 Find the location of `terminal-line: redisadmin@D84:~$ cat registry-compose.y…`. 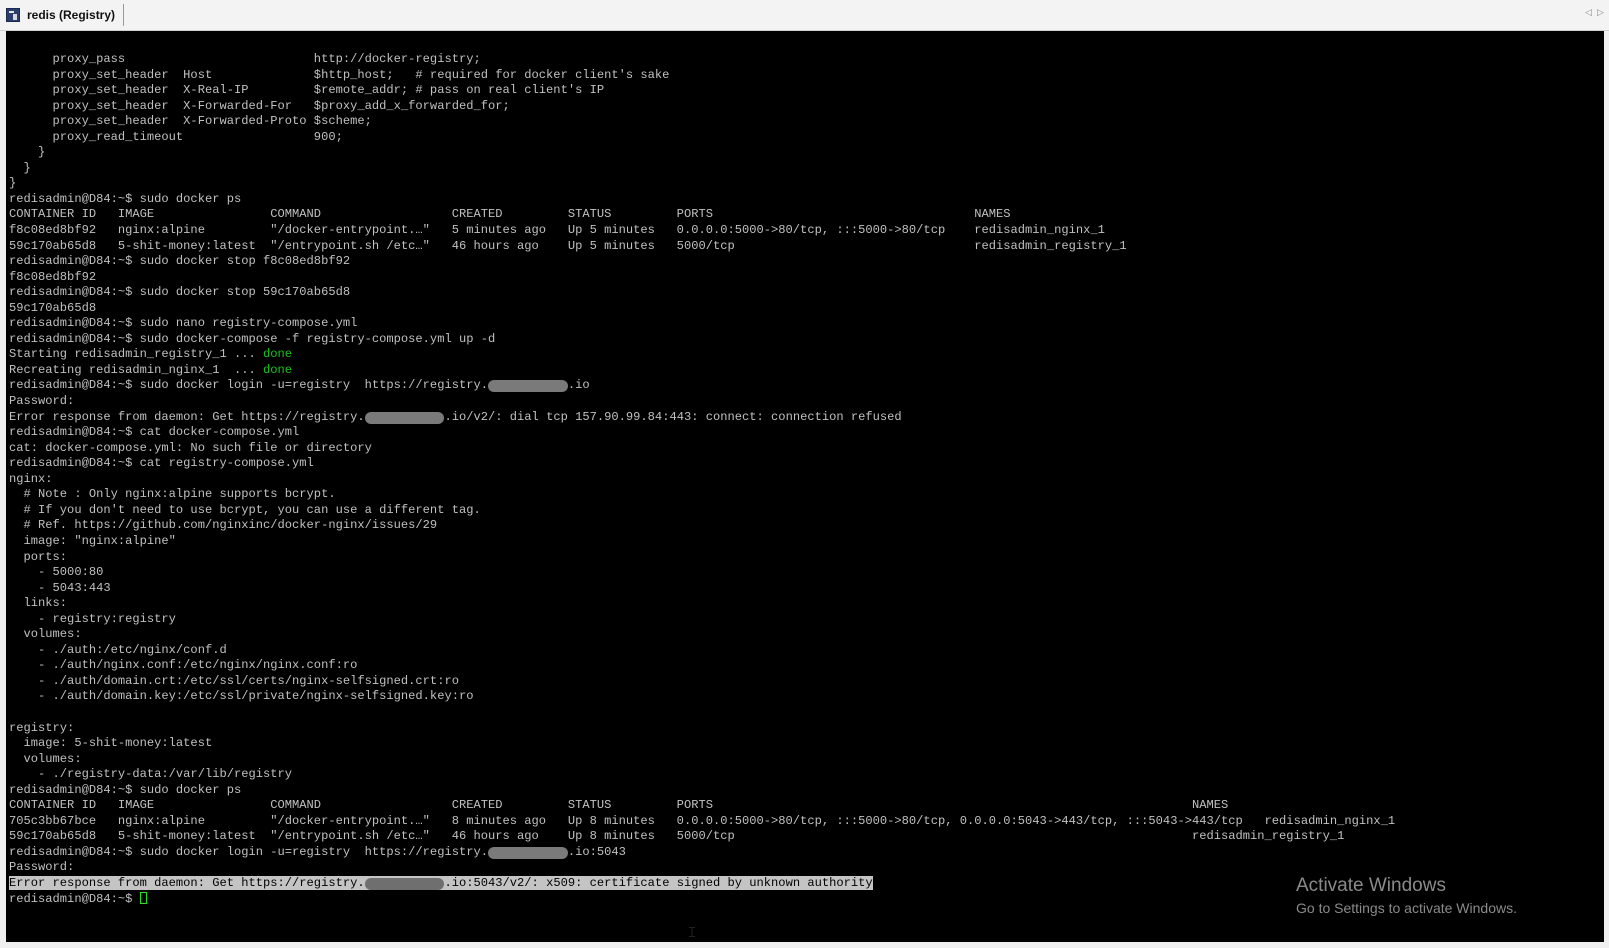

terminal-line: redisadmin@D84:~$ cat registry-compose.y… is located at coordinates (702, 464).